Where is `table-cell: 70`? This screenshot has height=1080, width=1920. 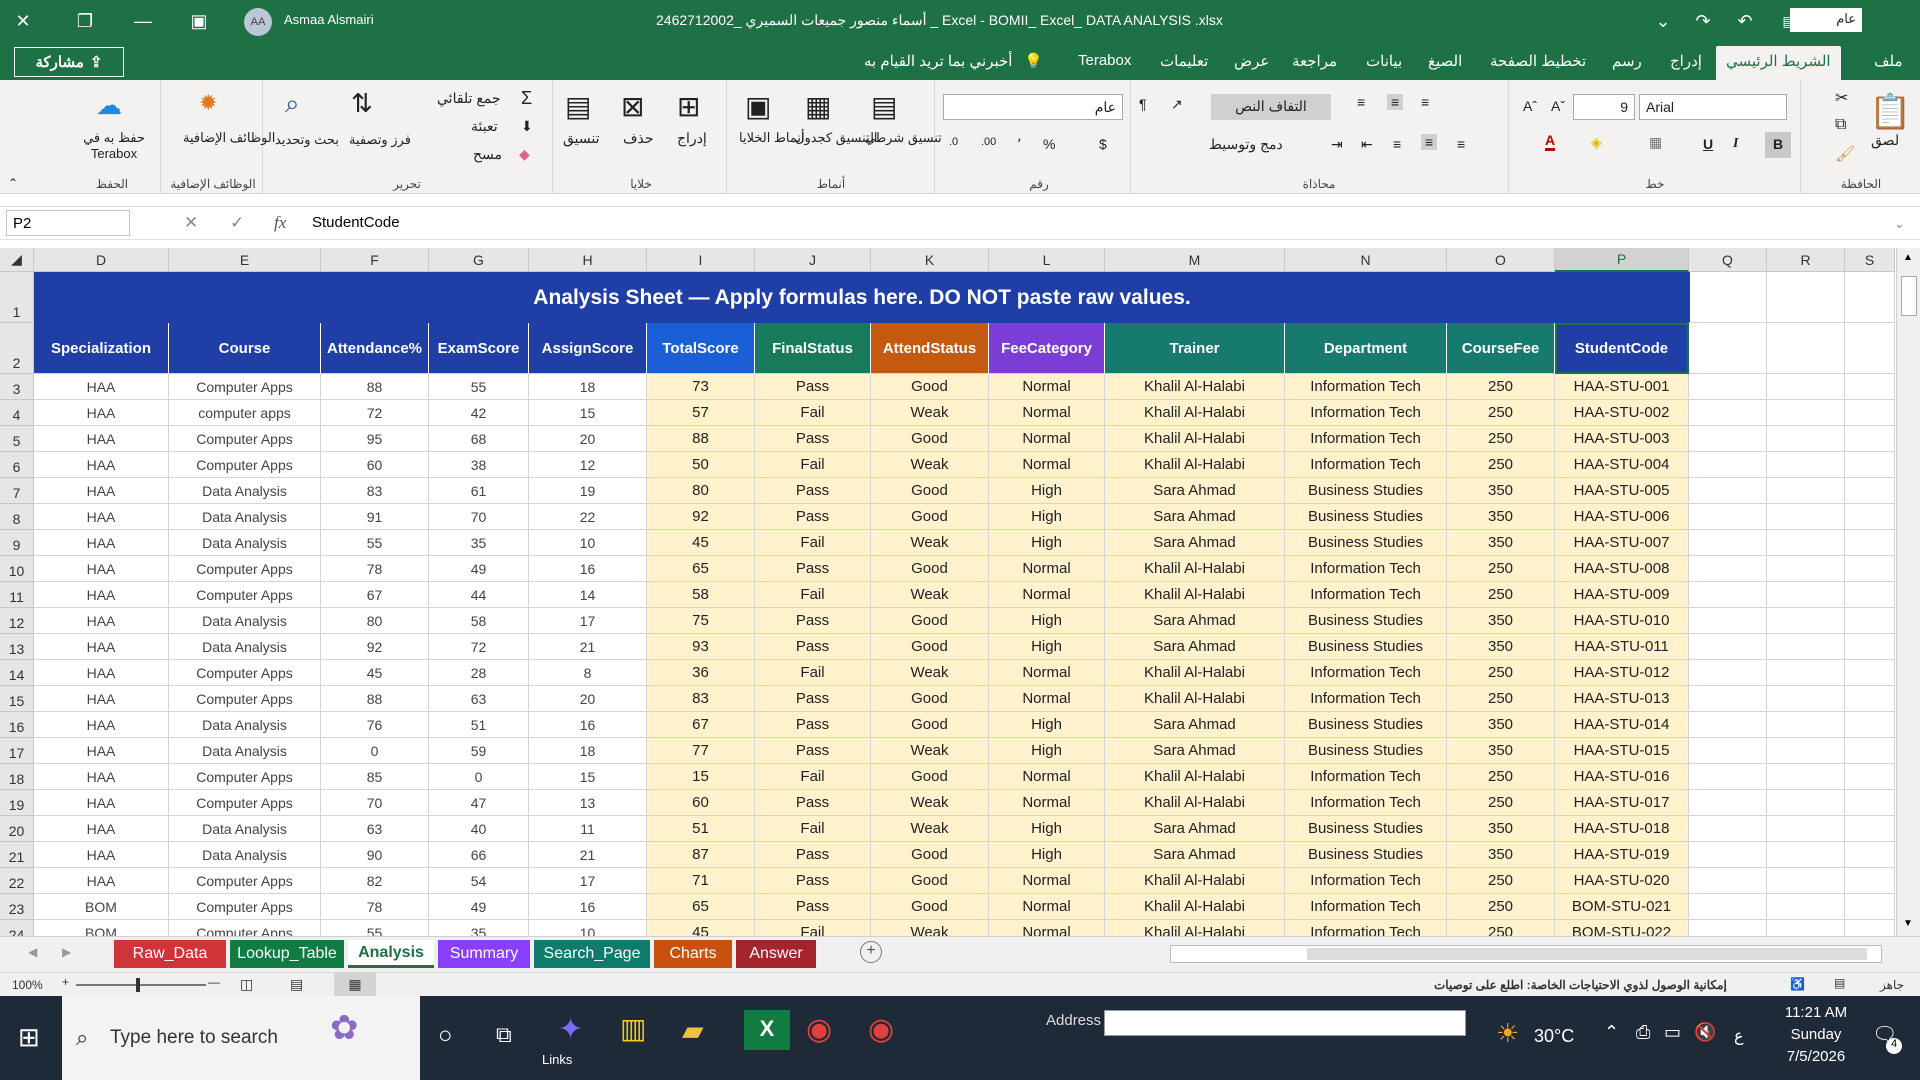
table-cell: 70 is located at coordinates (479, 517).